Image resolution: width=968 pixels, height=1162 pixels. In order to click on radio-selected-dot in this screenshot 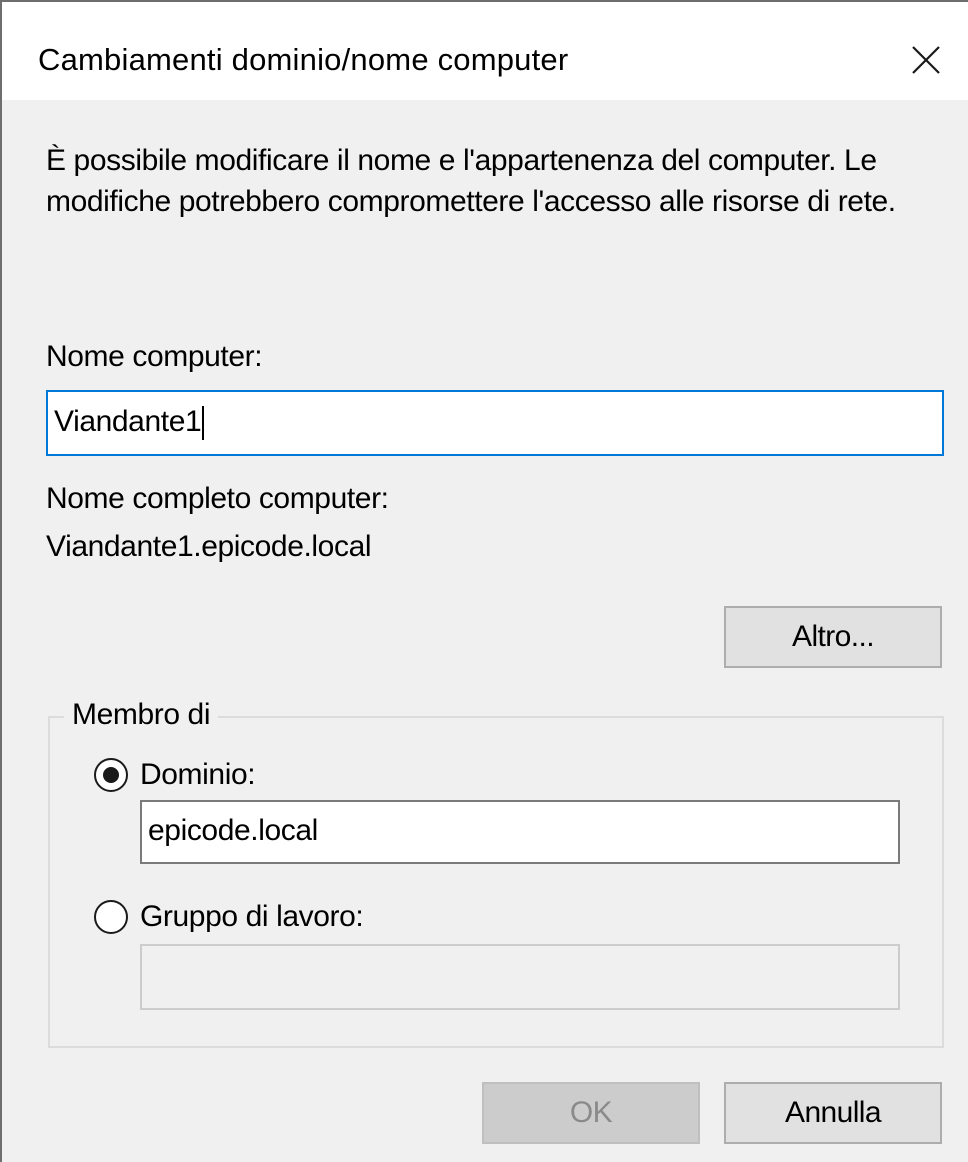, I will do `click(111, 775)`.